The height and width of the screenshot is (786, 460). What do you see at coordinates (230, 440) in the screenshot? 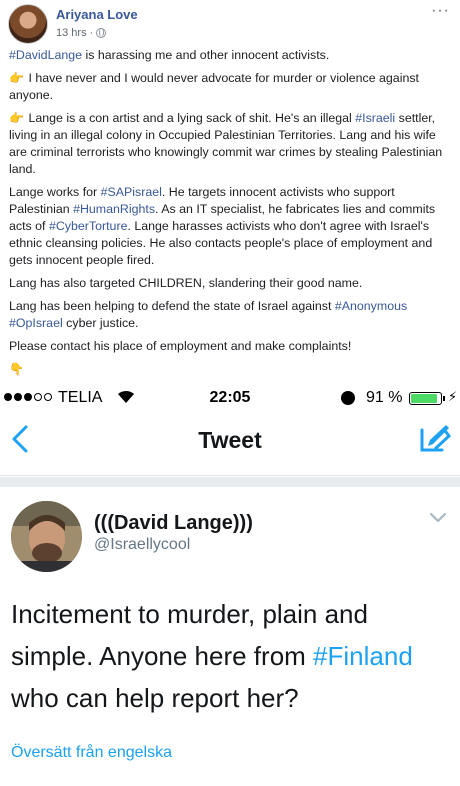
I see `nav-title: Tweet` at bounding box center [230, 440].